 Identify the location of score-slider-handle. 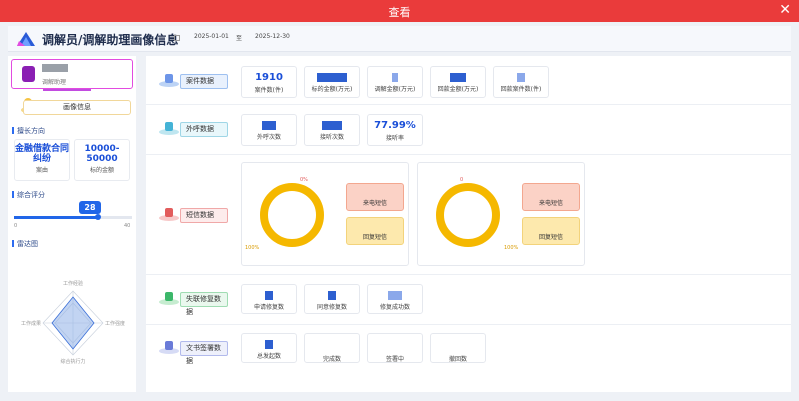
(98, 217).